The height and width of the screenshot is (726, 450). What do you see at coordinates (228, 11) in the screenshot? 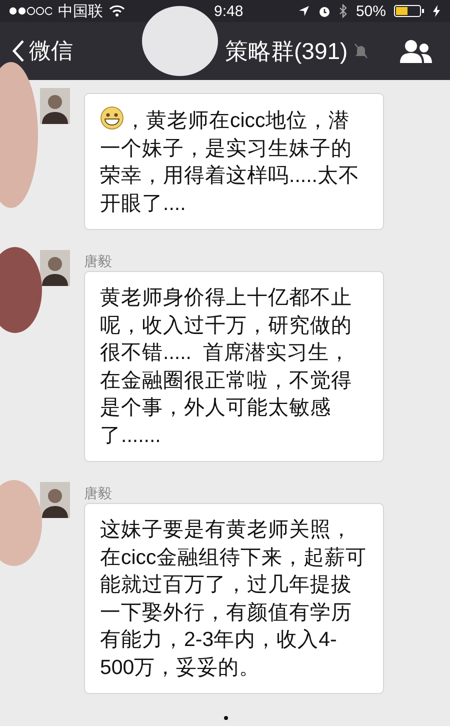
I see `clock-time: 9:48` at bounding box center [228, 11].